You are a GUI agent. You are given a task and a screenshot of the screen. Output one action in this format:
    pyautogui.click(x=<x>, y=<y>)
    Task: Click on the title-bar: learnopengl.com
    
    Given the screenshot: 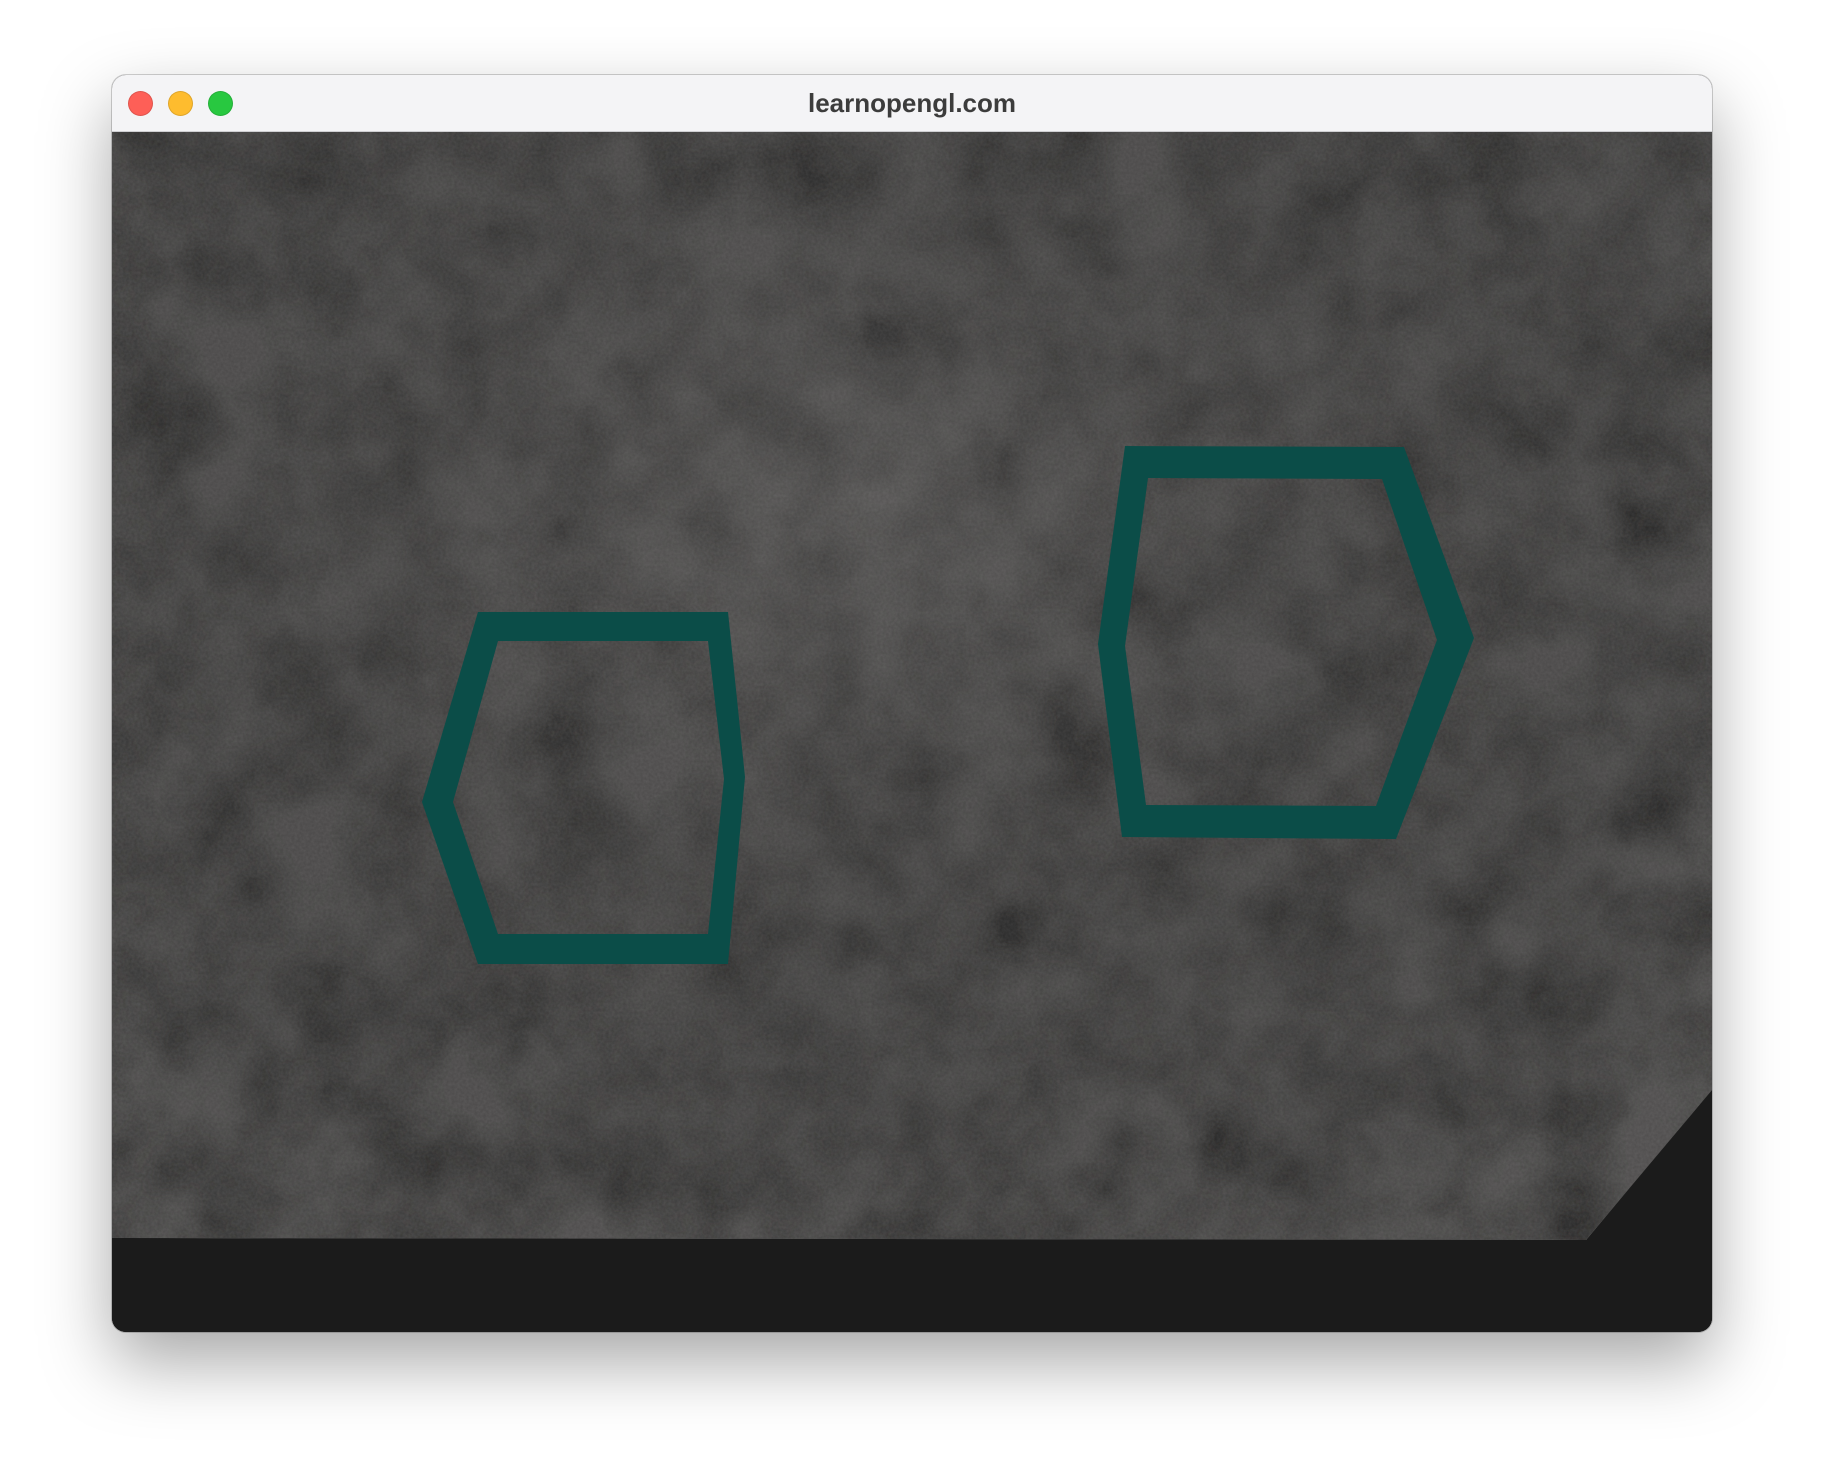 What is the action you would take?
    pyautogui.click(x=912, y=103)
    